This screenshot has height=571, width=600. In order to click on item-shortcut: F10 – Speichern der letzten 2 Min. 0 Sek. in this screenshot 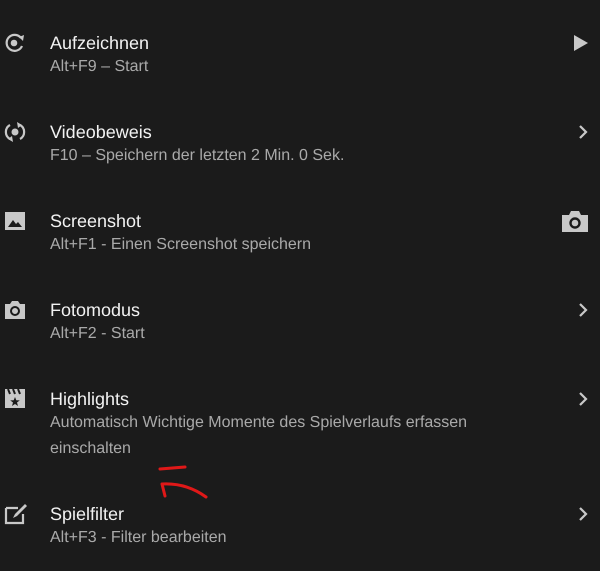, I will do `click(197, 156)`.